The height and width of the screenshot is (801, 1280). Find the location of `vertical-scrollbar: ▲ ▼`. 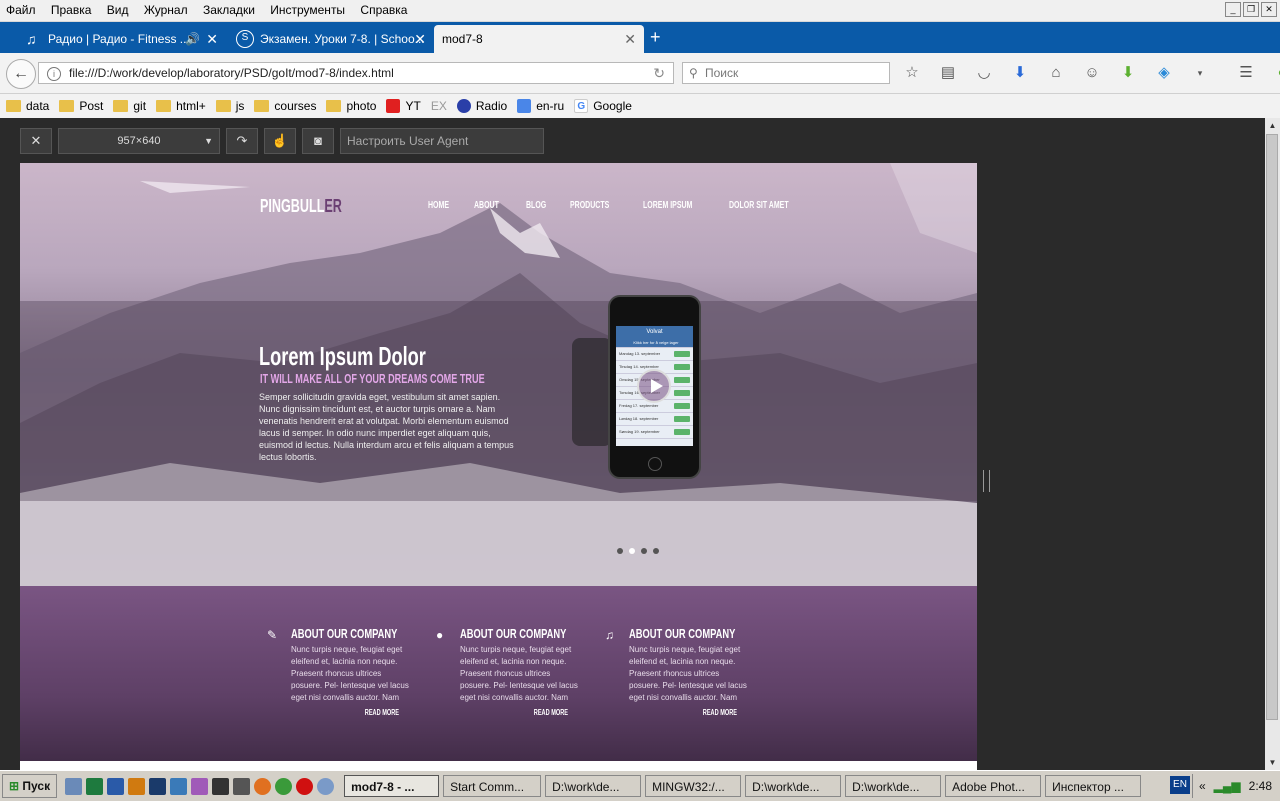

vertical-scrollbar: ▲ ▼ is located at coordinates (1272, 444).